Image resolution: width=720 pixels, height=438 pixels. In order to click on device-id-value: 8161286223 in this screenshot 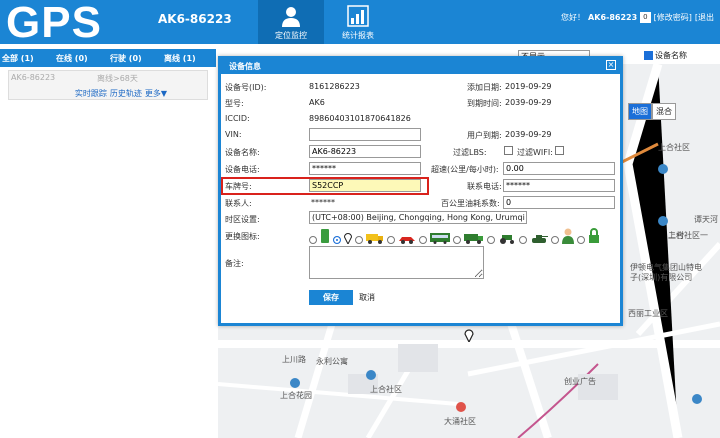, I will do `click(334, 86)`.